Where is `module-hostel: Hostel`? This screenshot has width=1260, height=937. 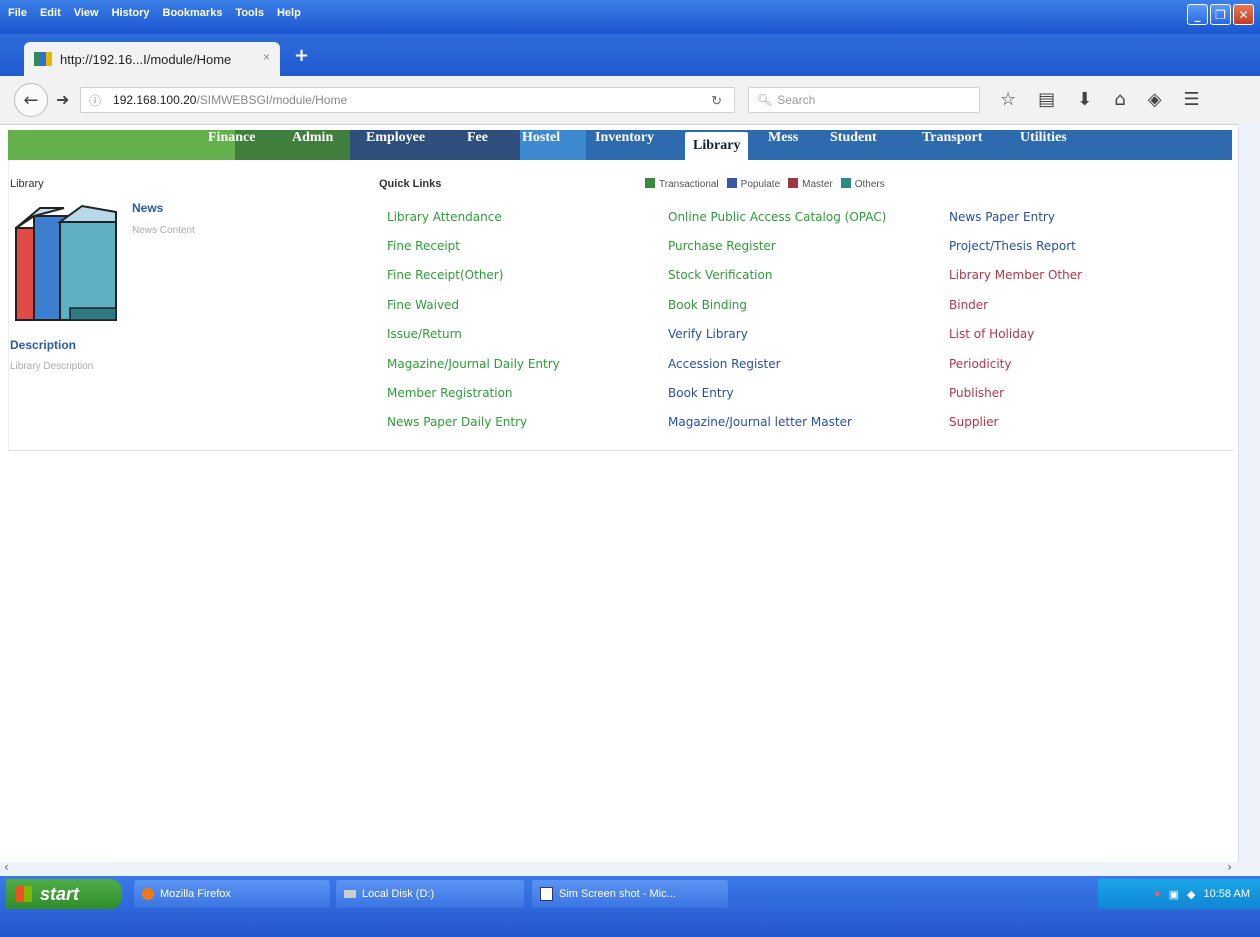 module-hostel: Hostel is located at coordinates (541, 145).